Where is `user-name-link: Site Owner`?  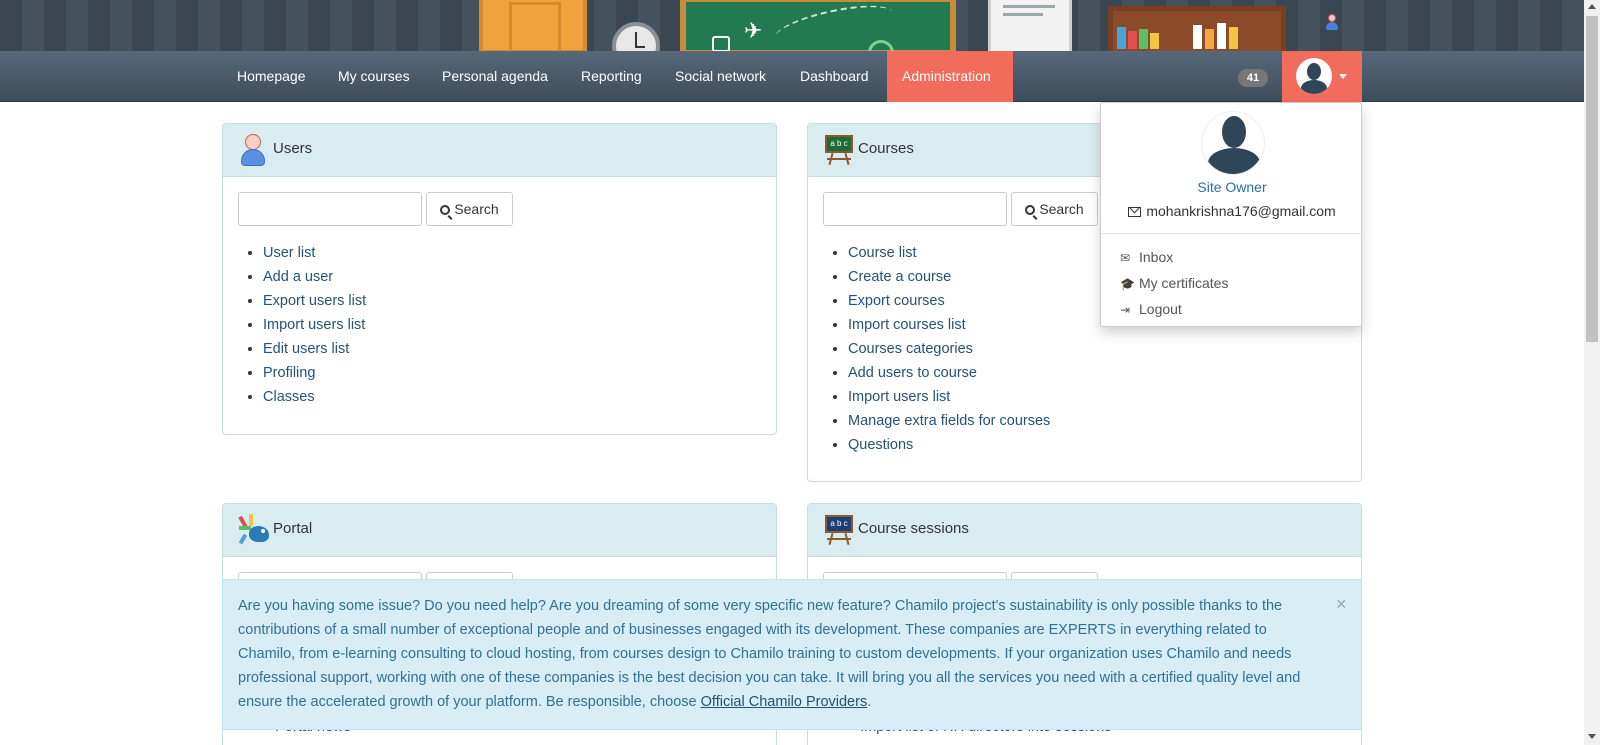 user-name-link: Site Owner is located at coordinates (1232, 187).